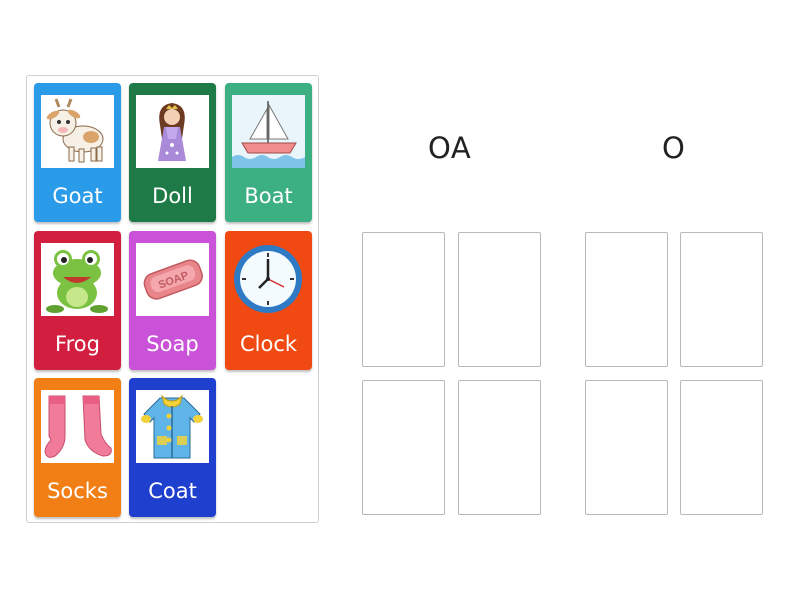  What do you see at coordinates (172, 426) in the screenshot?
I see `coat-icon` at bounding box center [172, 426].